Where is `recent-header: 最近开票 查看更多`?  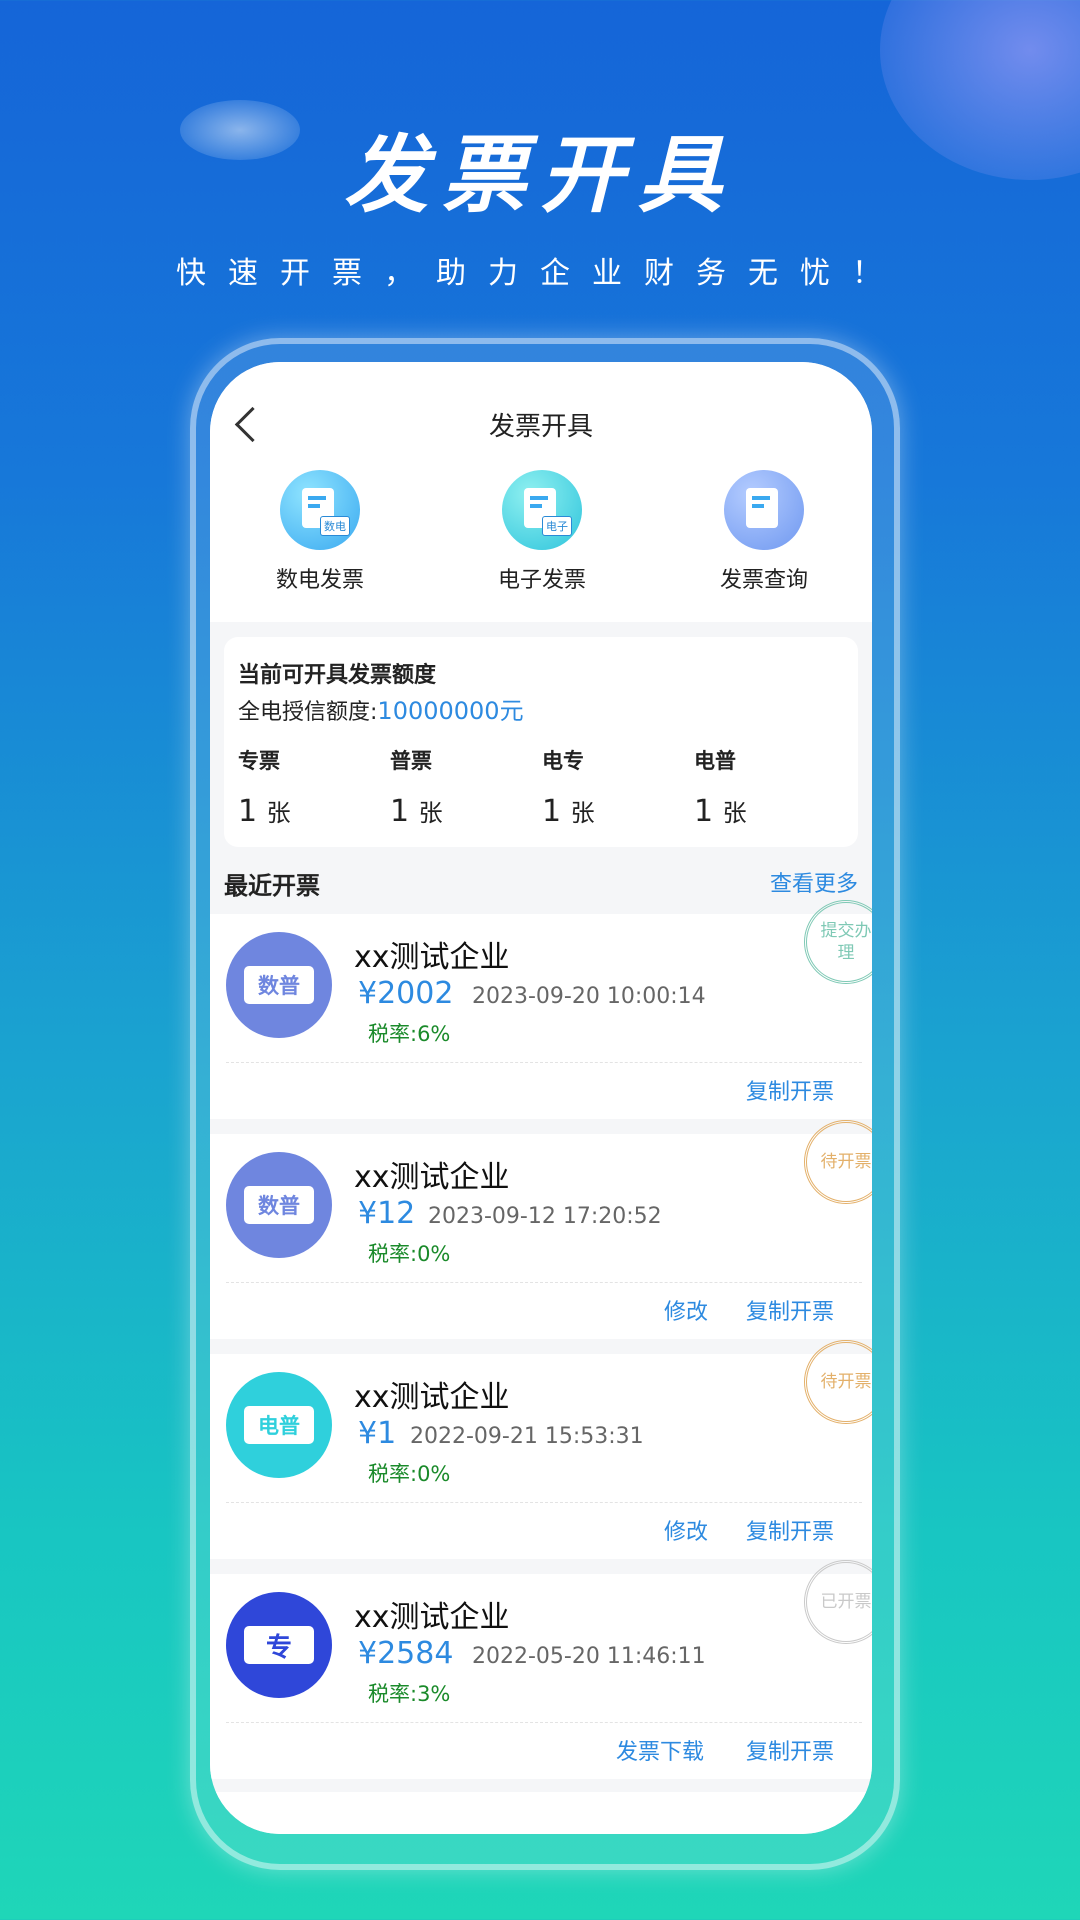
recent-header: 最近开票 查看更多 is located at coordinates (541, 882).